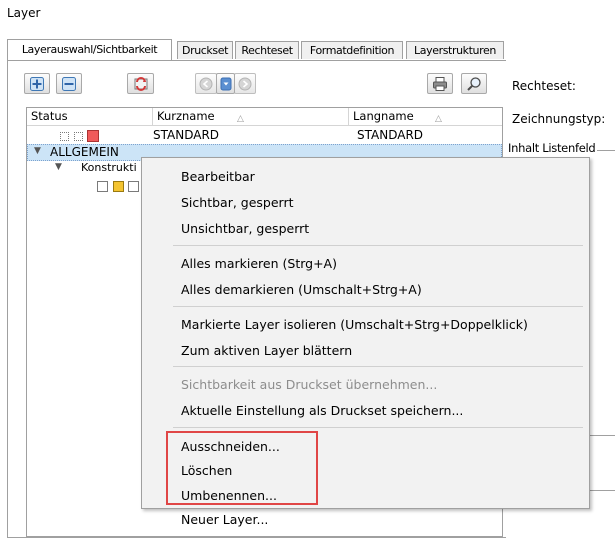 The height and width of the screenshot is (543, 615). I want to click on nav-forward-button, so click(245, 83).